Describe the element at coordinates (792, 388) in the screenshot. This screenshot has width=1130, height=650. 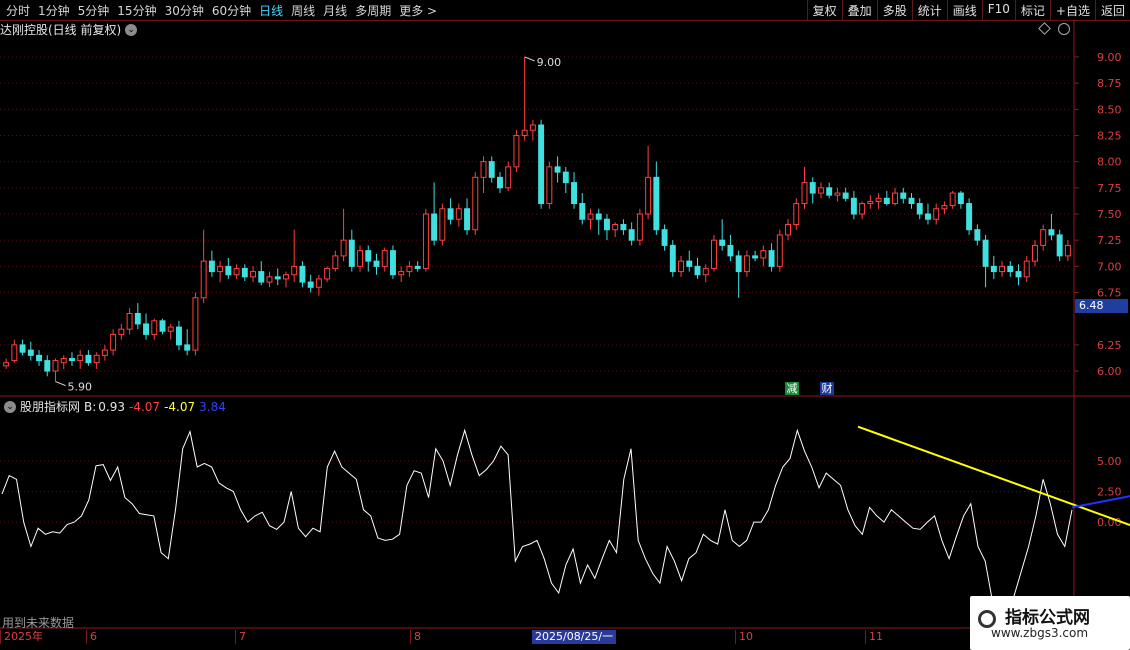
I see `reduce-badge: 减` at that location.